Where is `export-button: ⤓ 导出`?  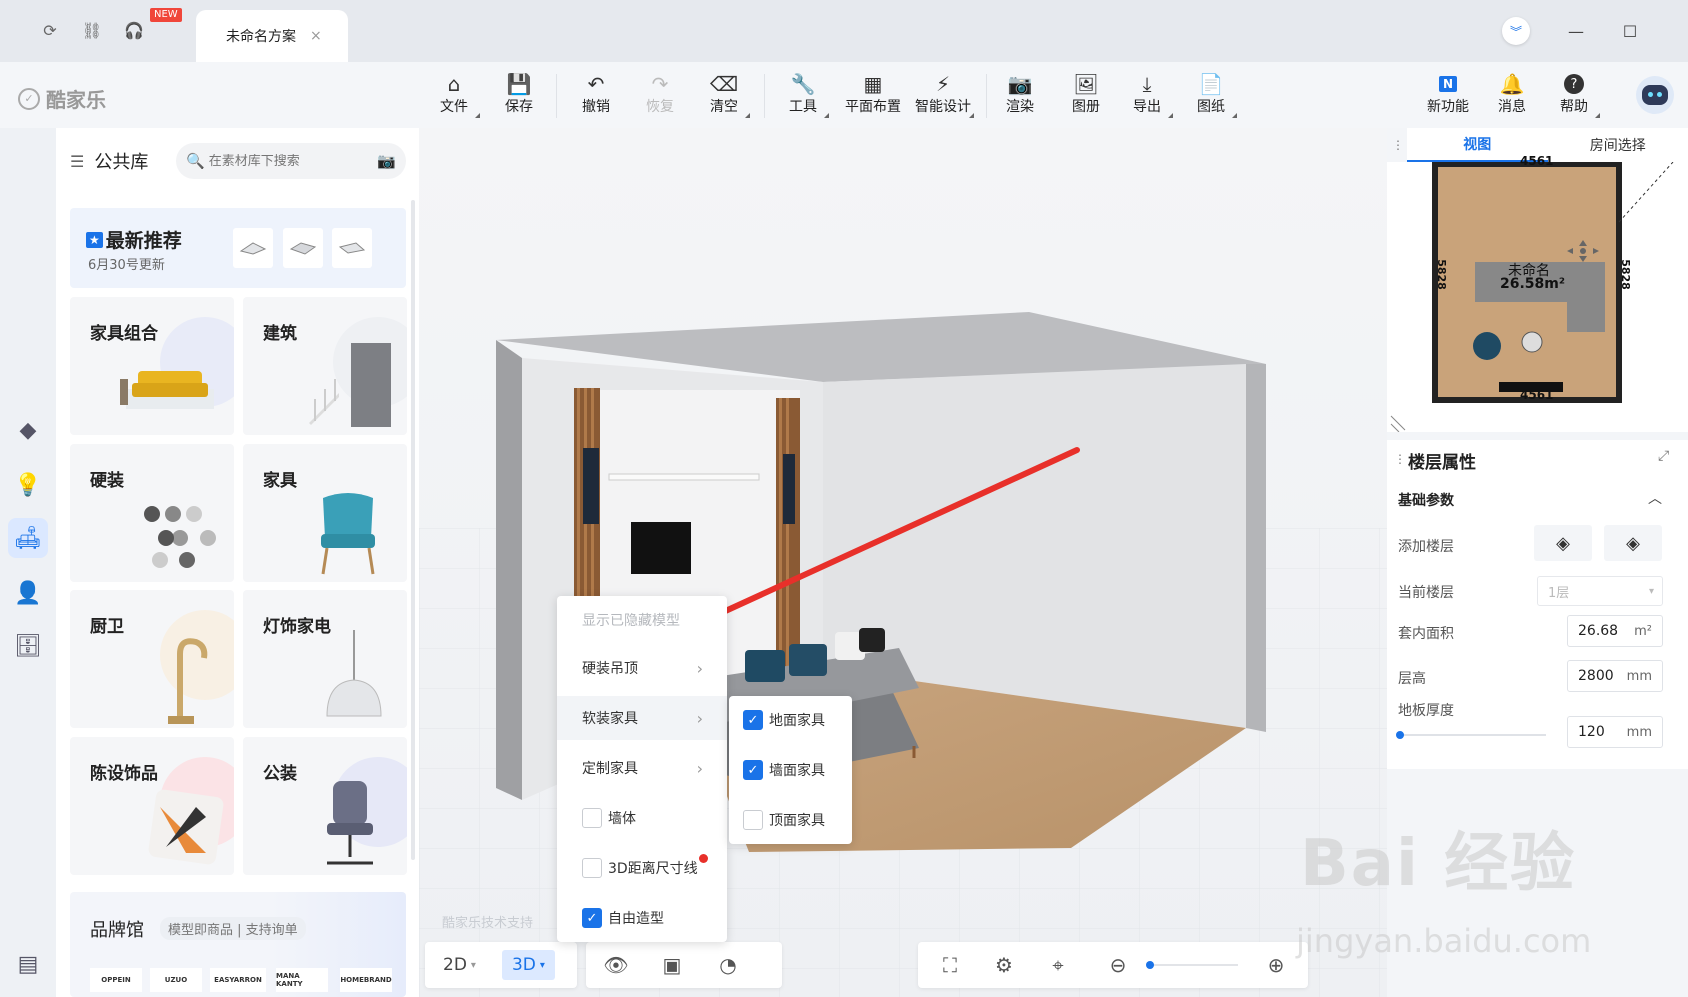
export-button: ⤓ 导出 is located at coordinates (1147, 97).